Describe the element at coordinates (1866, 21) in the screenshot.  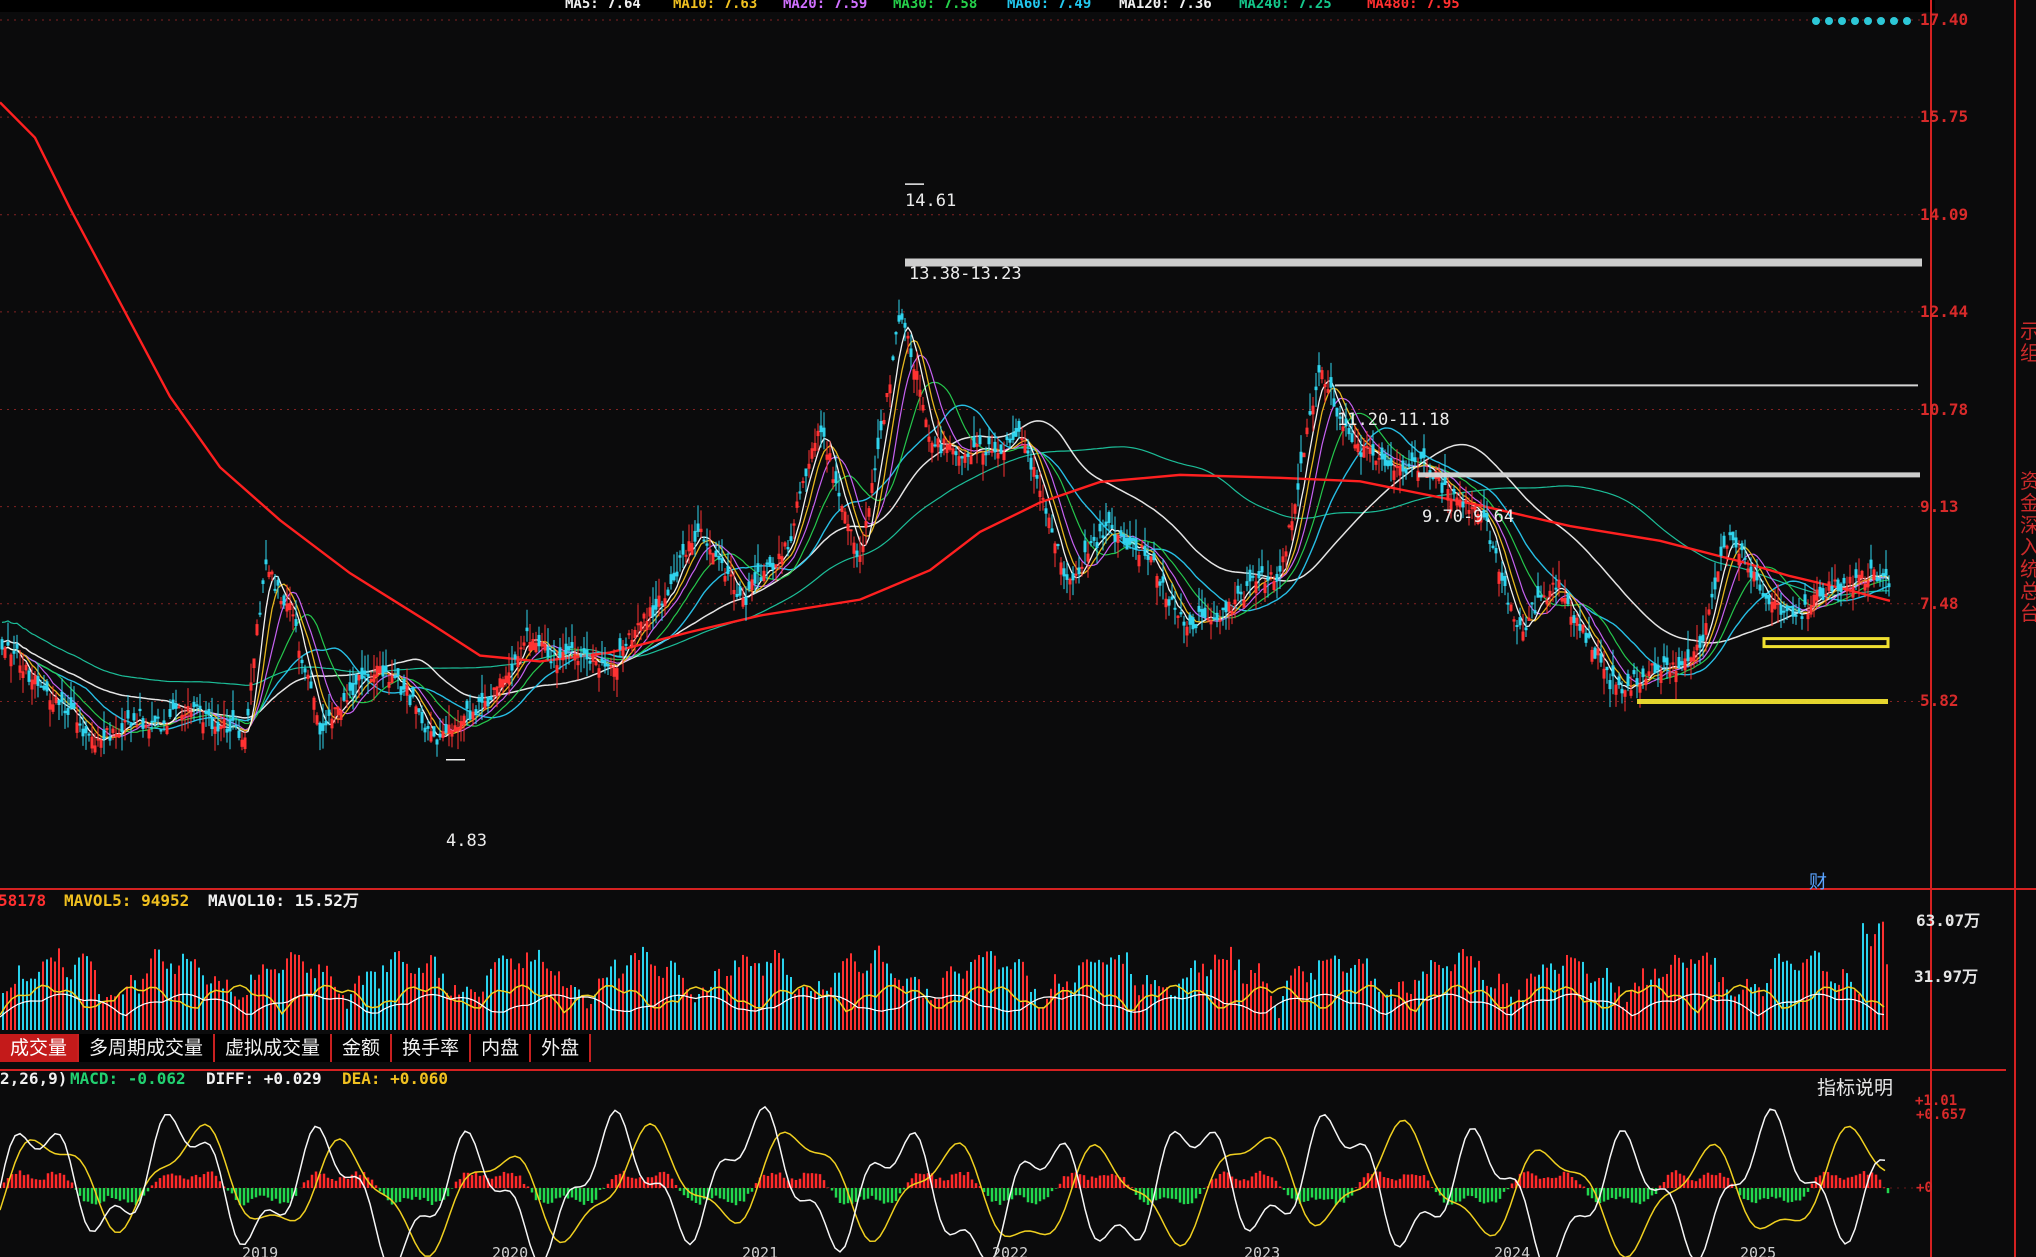
I see `menu-dots-icon` at that location.